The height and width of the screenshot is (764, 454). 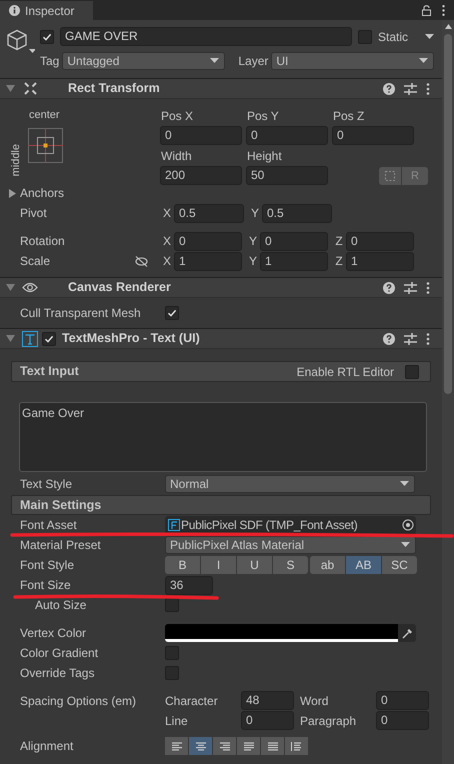 What do you see at coordinates (328, 721) in the screenshot?
I see `field-label: Paragraph` at bounding box center [328, 721].